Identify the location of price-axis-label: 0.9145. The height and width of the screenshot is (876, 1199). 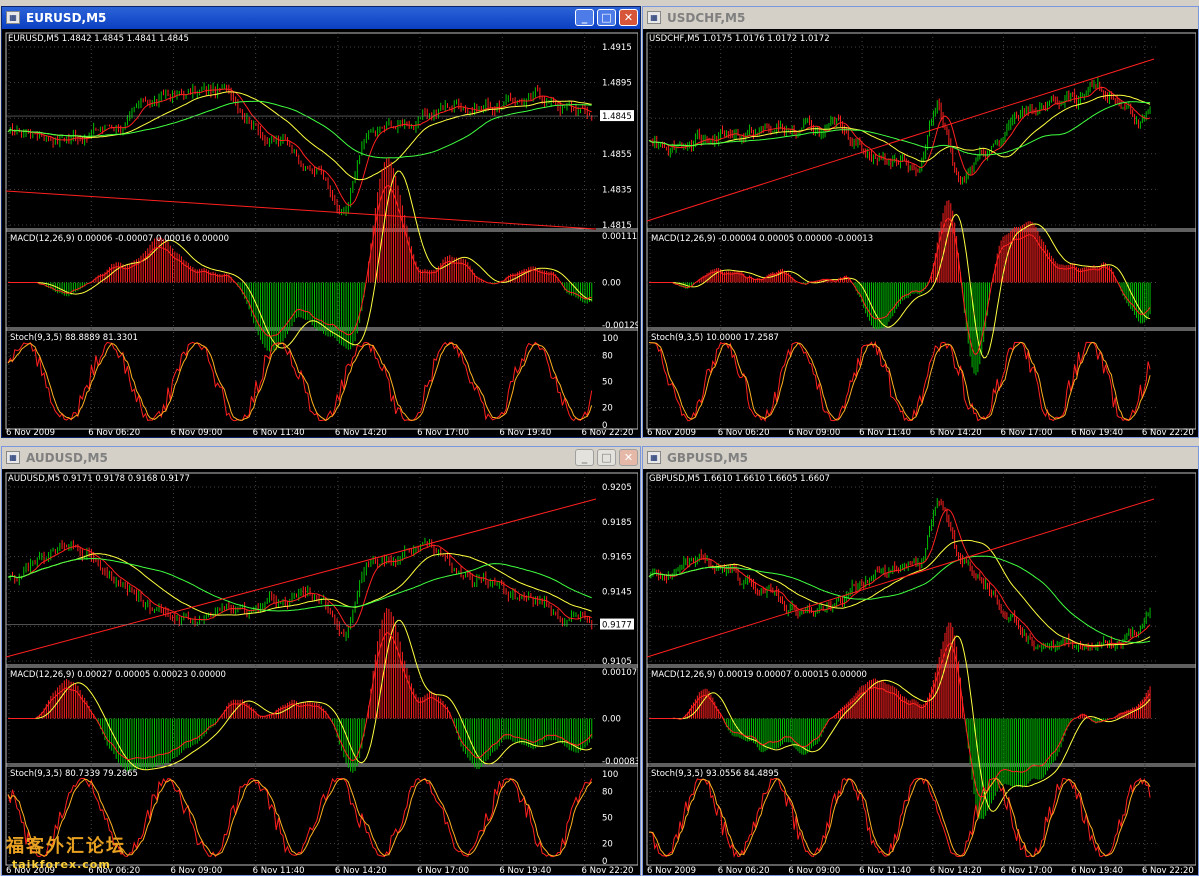
(617, 592).